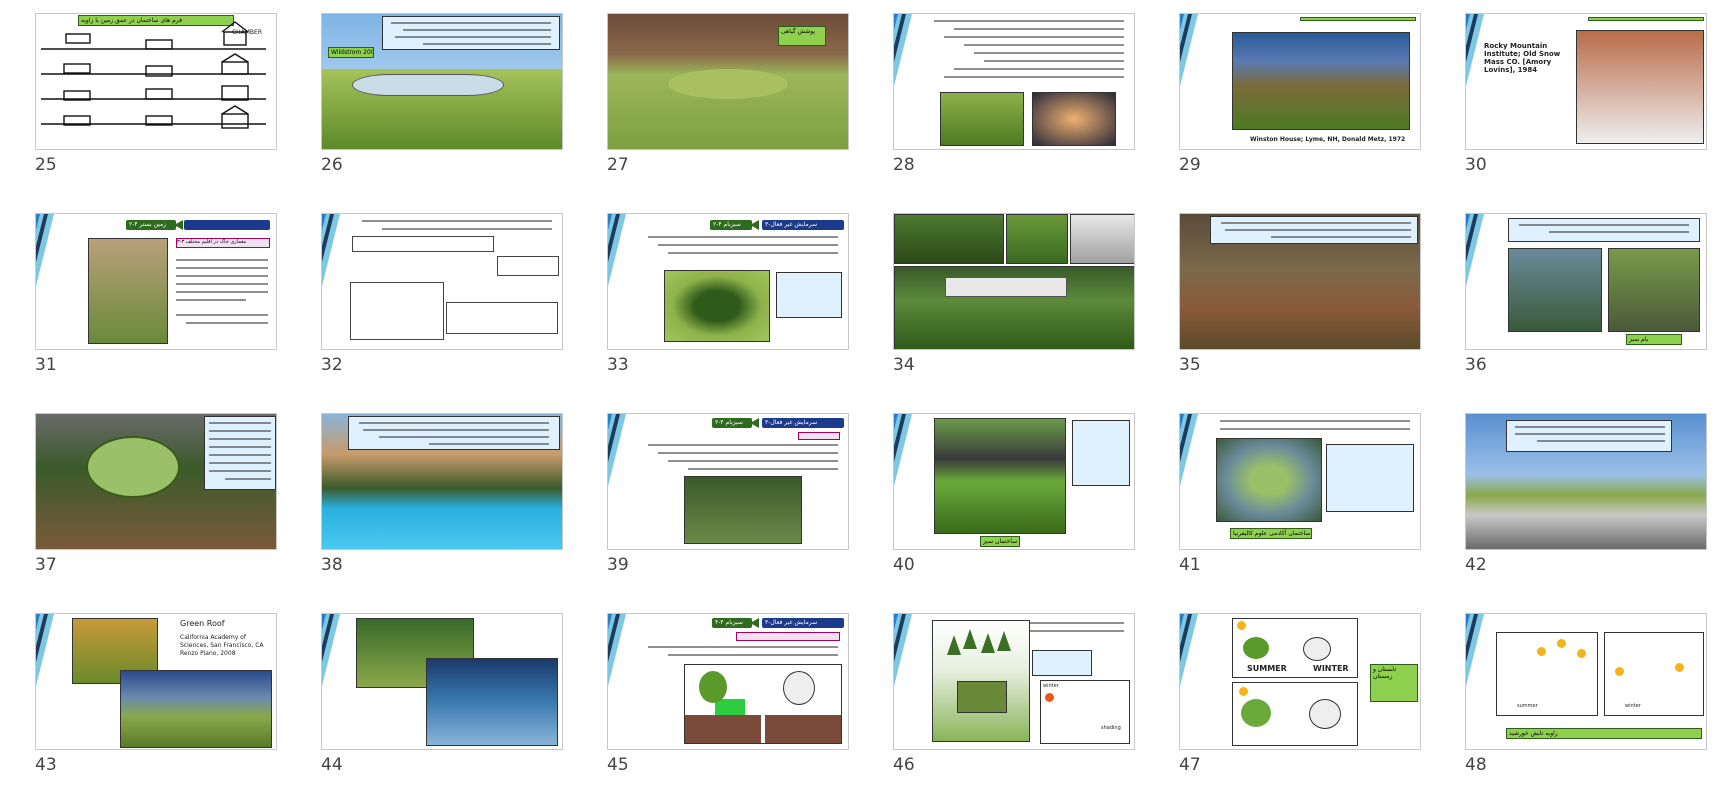 Image resolution: width=1735 pixels, height=803 pixels. I want to click on slide-cell: بام سبز 36, so click(1586, 308).